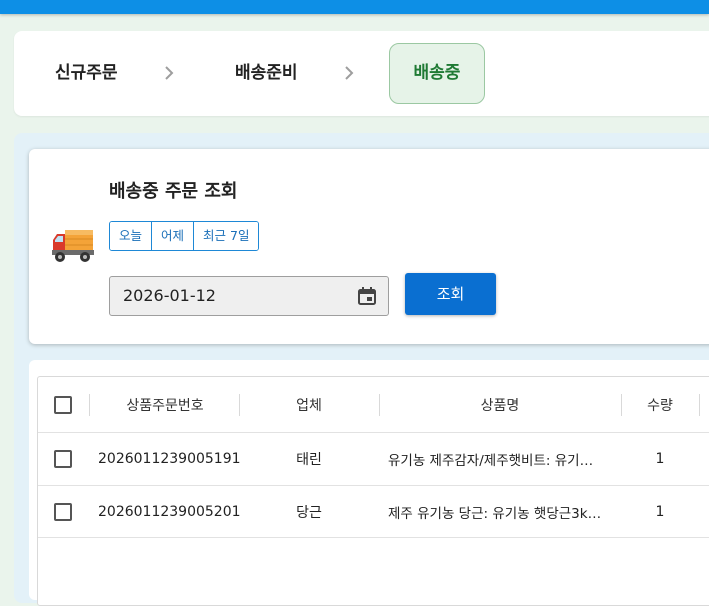 Image resolution: width=709 pixels, height=606 pixels. I want to click on table-header-row: 상품주문번호 업체 상품명 수량, so click(373, 405).